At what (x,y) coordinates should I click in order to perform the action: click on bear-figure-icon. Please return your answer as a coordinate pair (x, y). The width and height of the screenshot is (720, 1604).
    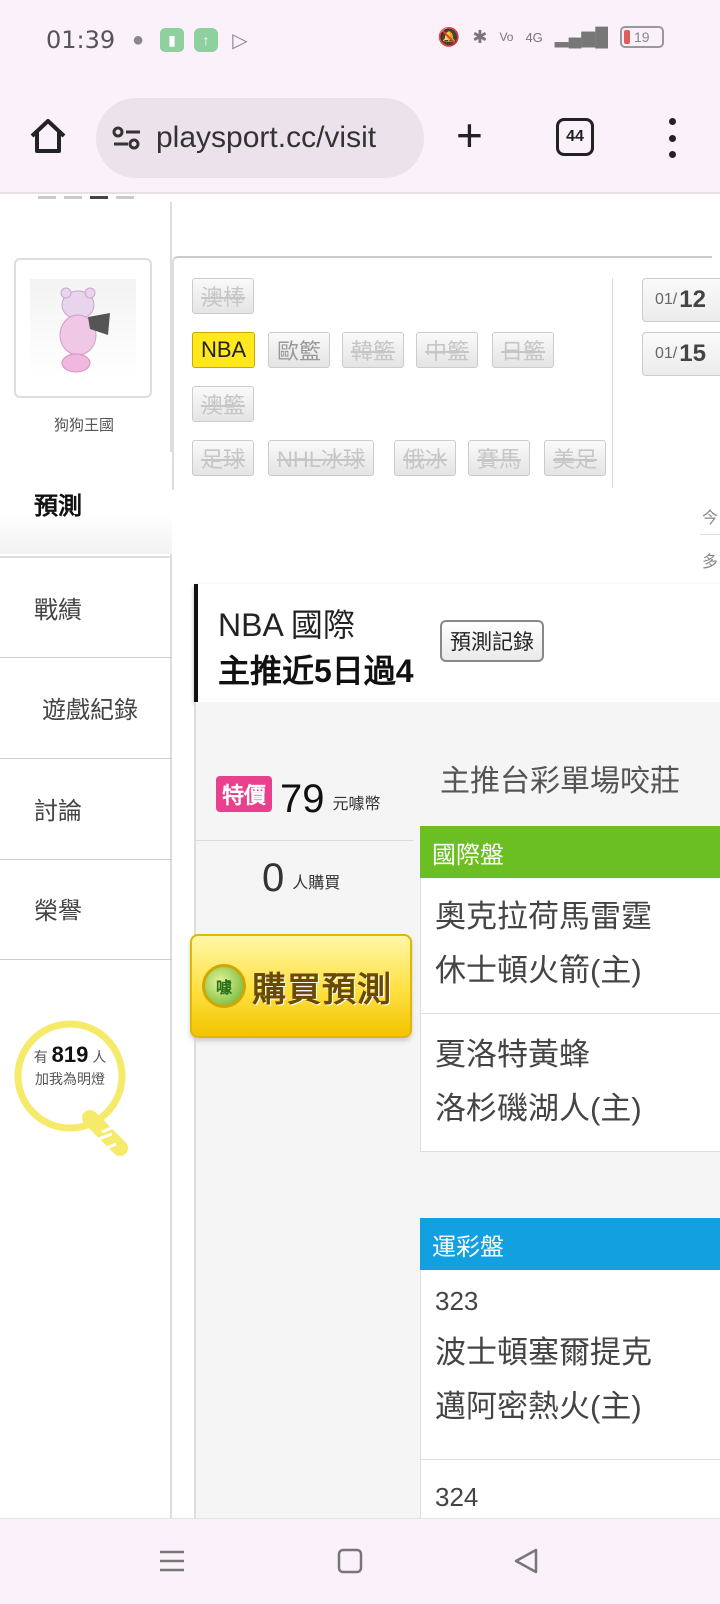
    Looking at the image, I should click on (84, 330).